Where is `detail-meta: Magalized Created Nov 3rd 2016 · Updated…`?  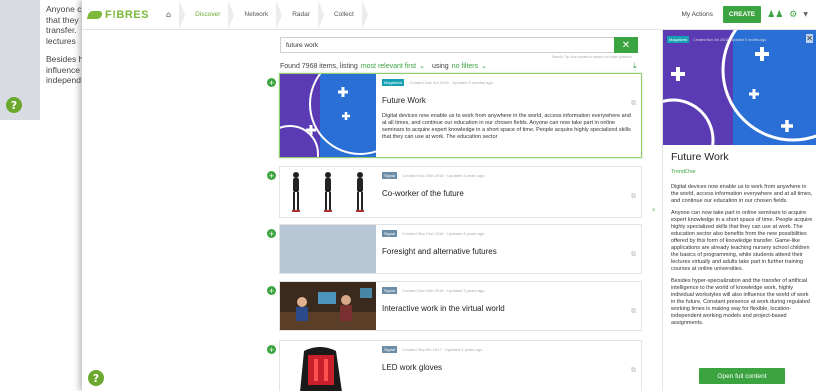
detail-meta: Magalized Created Nov 3rd 2016 · Updated… is located at coordinates (716, 39).